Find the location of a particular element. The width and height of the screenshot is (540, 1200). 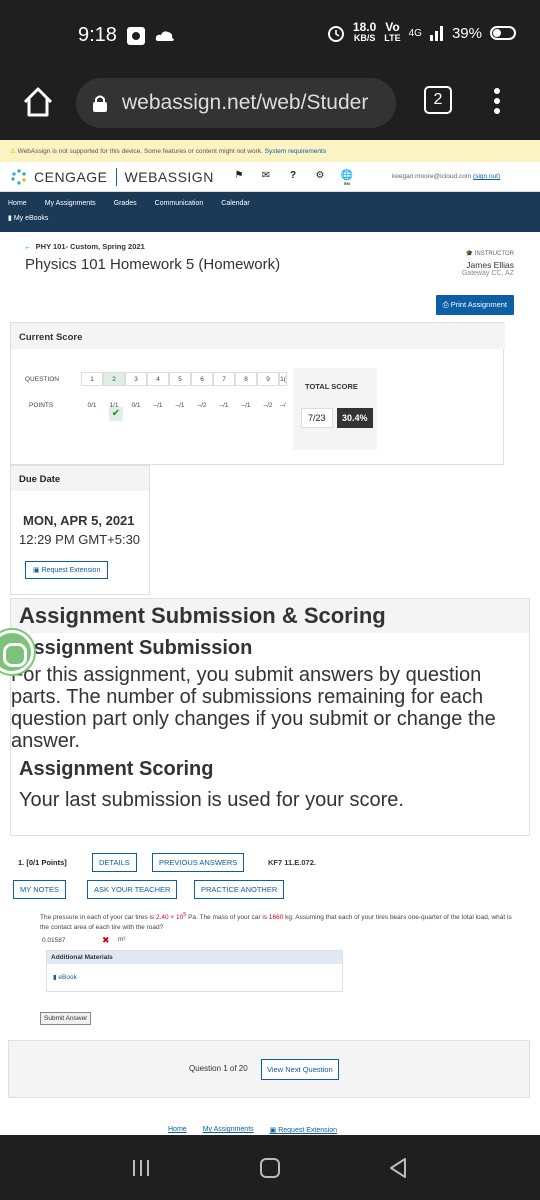

ebook-icon: ▮ is located at coordinates (55, 977).